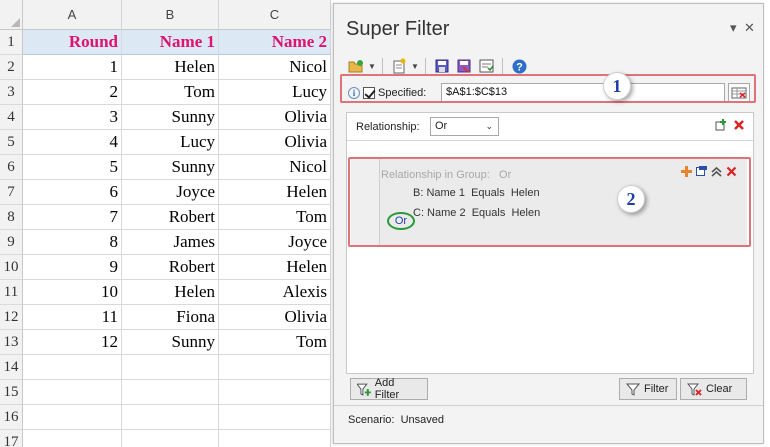  Describe the element at coordinates (11, 292) in the screenshot. I see `row-header: 11` at that location.